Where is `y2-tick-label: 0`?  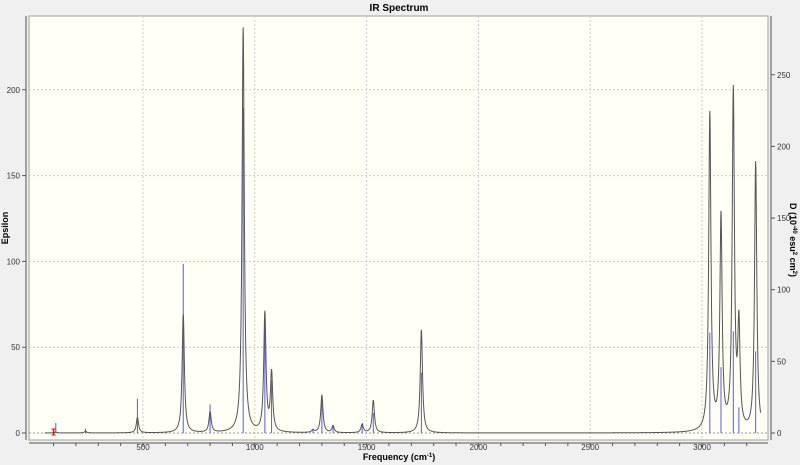 y2-tick-label: 0 is located at coordinates (779, 433).